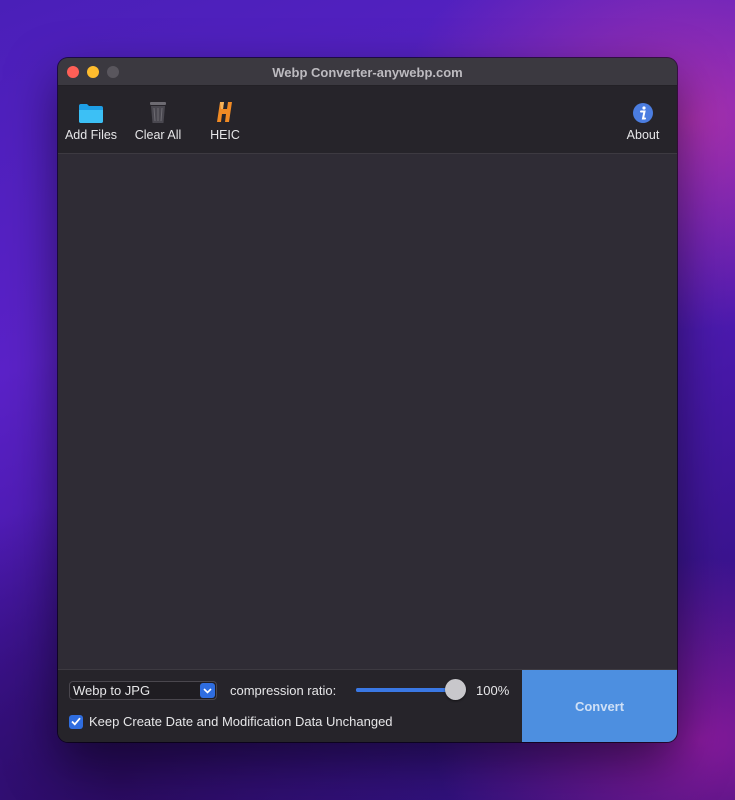 This screenshot has width=735, height=800. I want to click on window-title: Webp Converter-anywebp.com, so click(367, 72).